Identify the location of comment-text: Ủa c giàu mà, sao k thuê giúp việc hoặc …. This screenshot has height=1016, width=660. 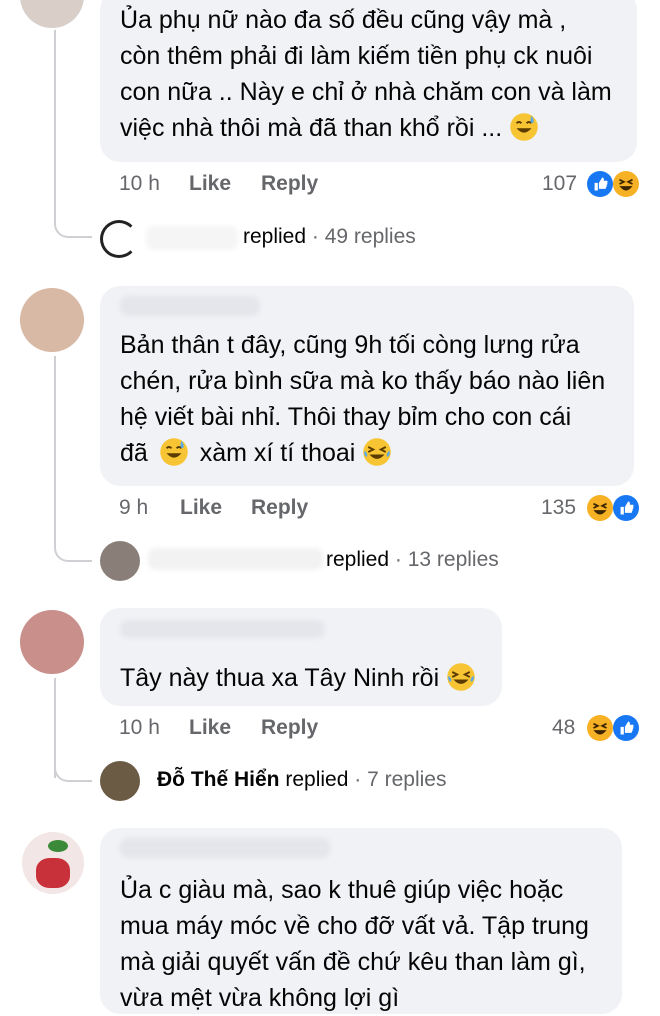
(354, 944).